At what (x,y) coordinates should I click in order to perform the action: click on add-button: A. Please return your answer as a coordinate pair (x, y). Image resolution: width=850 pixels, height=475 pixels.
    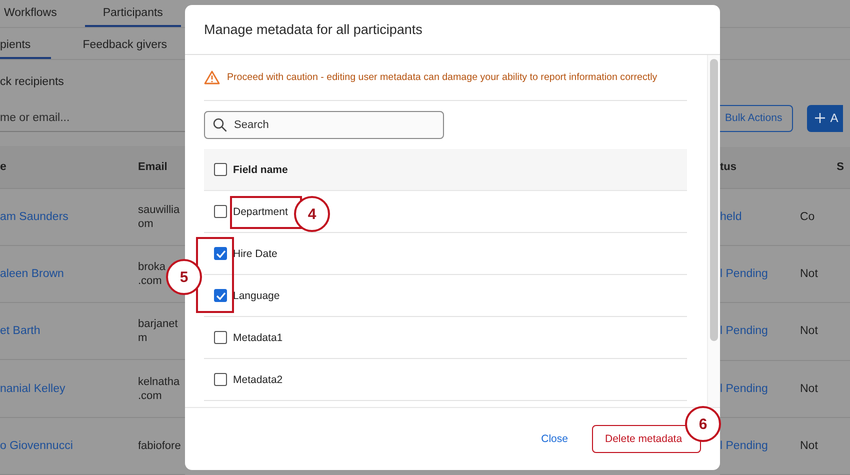
    Looking at the image, I should click on (825, 118).